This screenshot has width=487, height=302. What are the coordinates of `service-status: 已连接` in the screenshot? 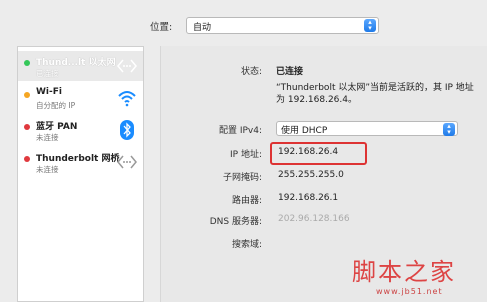 It's located at (47, 73).